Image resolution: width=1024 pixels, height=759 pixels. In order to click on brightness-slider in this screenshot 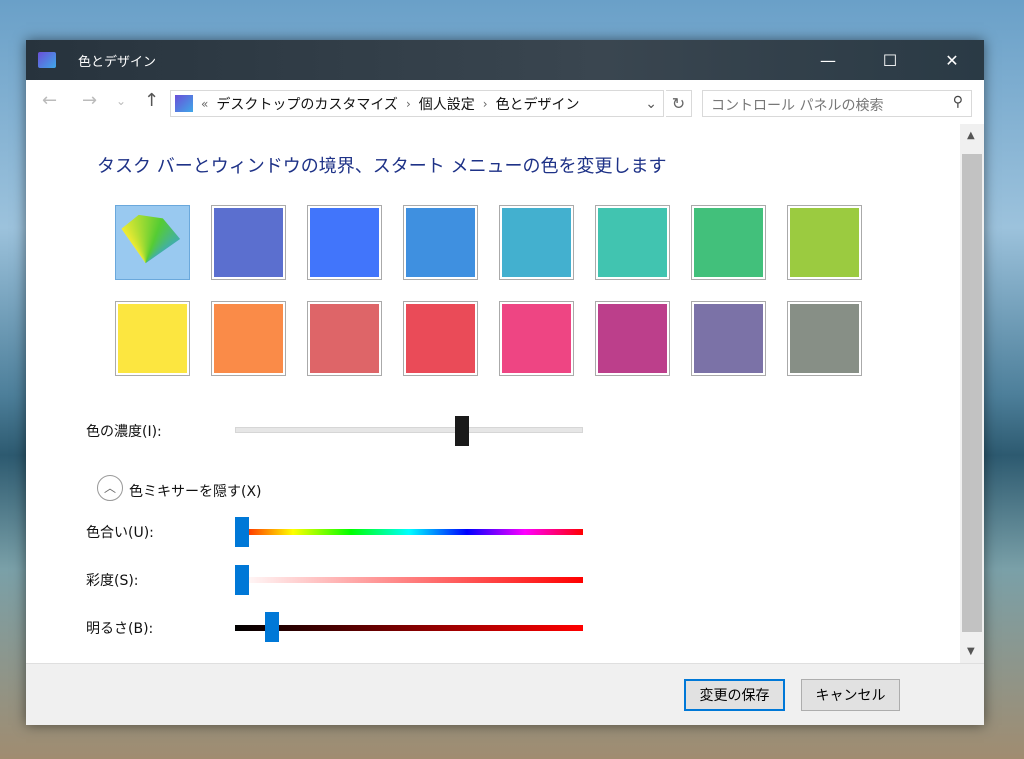, I will do `click(409, 628)`.